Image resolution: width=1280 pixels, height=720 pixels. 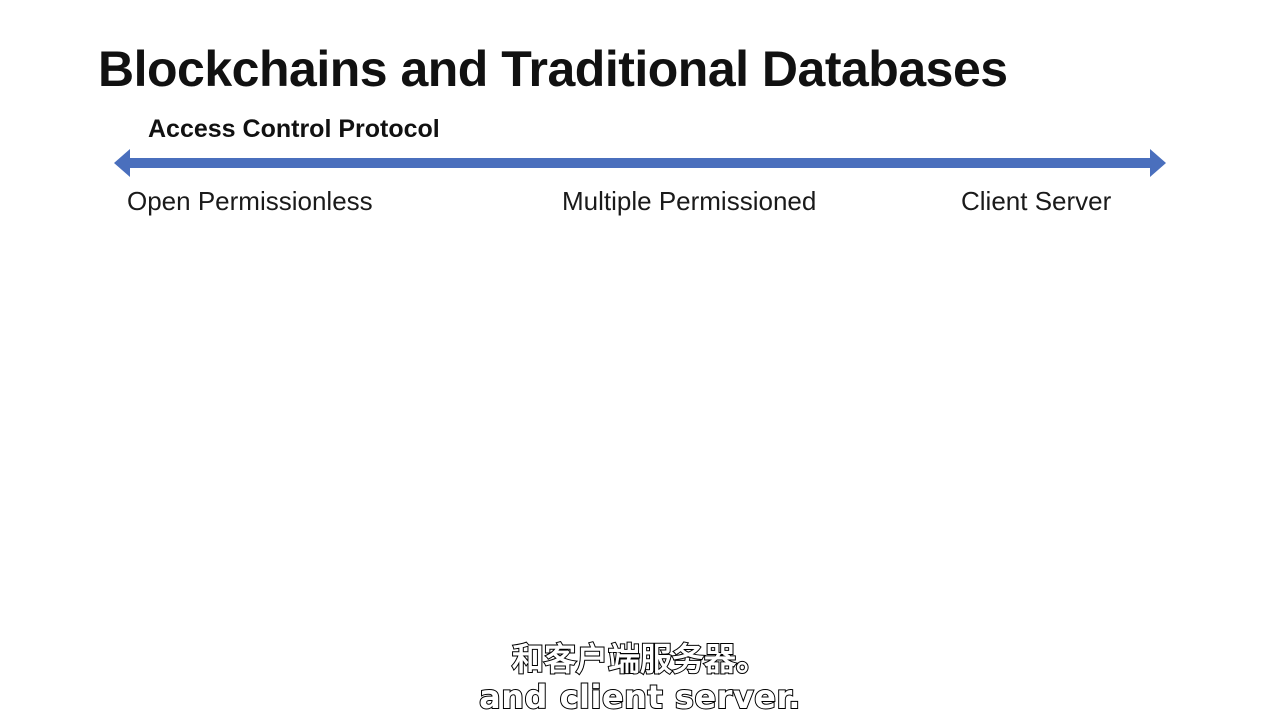 What do you see at coordinates (640, 659) in the screenshot?
I see `caption-chinese: 和客户端服务器。` at bounding box center [640, 659].